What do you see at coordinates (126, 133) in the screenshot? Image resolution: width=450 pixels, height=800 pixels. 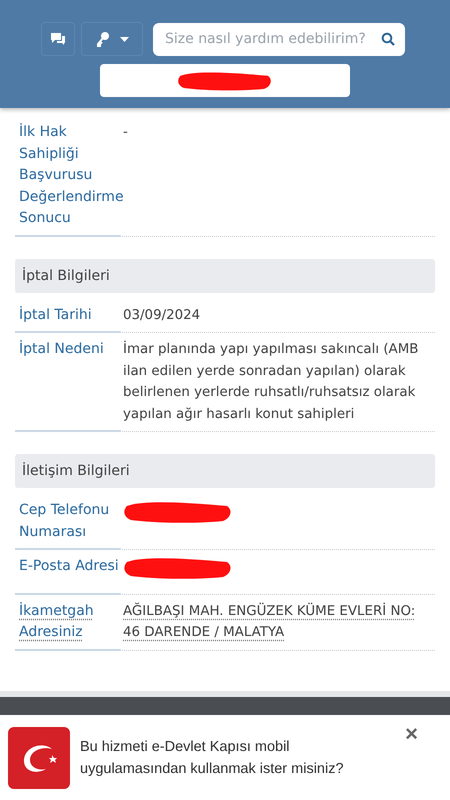 I see `field-value: -` at bounding box center [126, 133].